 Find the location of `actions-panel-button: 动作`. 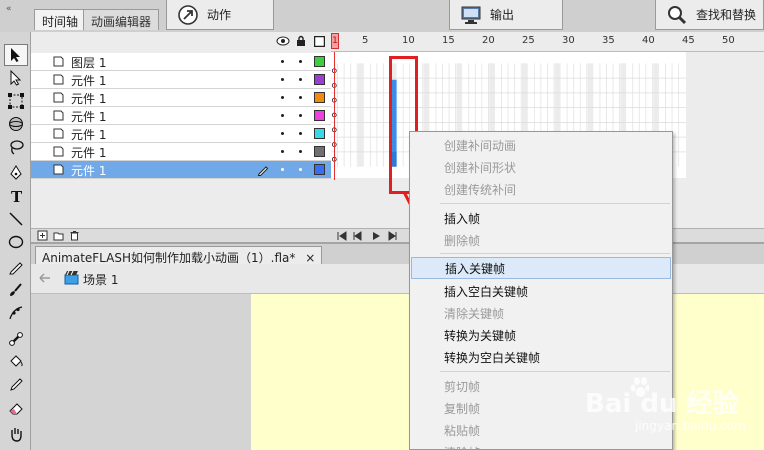

actions-panel-button: 动作 is located at coordinates (220, 15).